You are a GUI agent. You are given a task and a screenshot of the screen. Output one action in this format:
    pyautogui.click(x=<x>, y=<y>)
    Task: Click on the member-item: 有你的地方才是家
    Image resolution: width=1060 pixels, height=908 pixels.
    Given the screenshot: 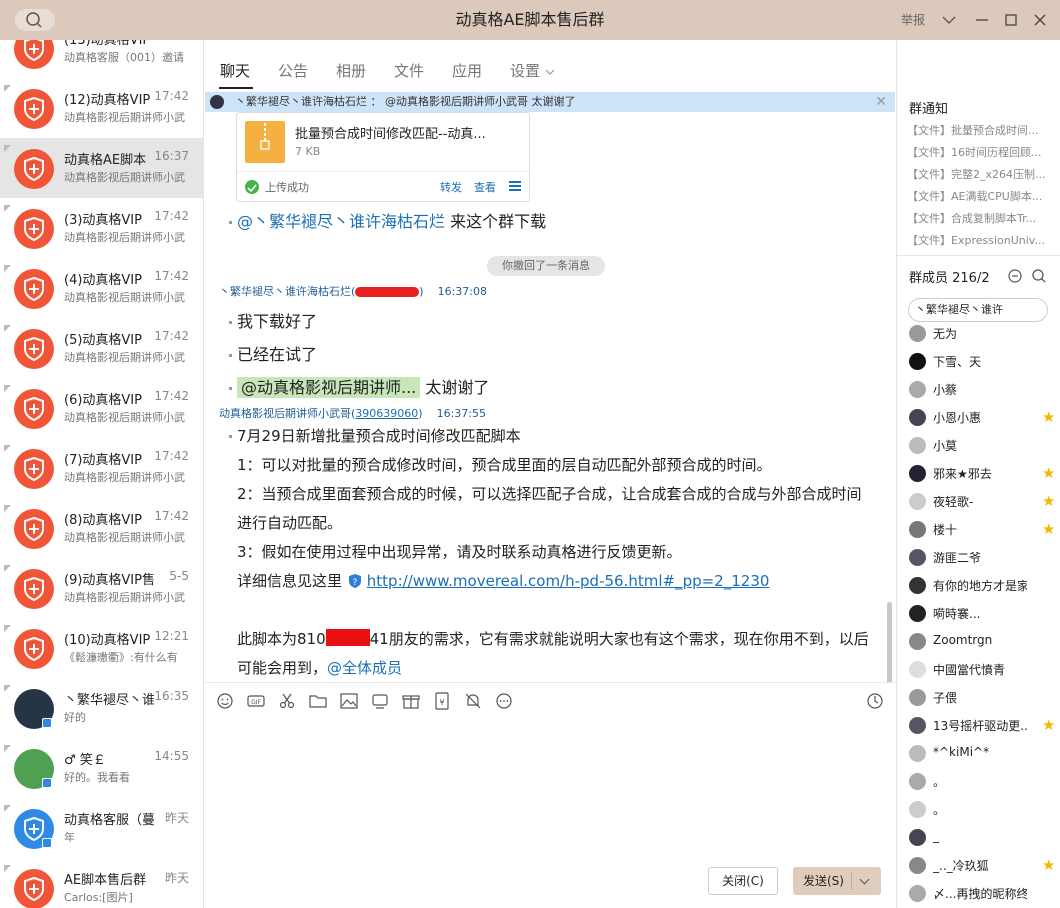 What is the action you would take?
    pyautogui.click(x=984, y=585)
    